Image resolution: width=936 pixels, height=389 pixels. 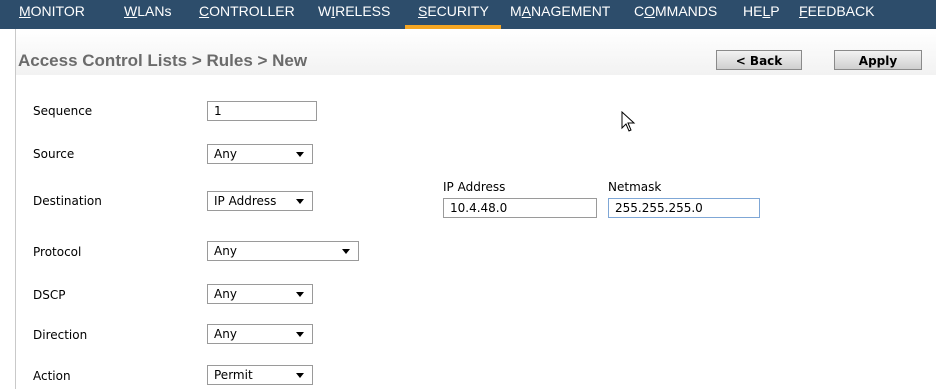 What do you see at coordinates (233, 375) in the screenshot?
I see `action-value: Permit` at bounding box center [233, 375].